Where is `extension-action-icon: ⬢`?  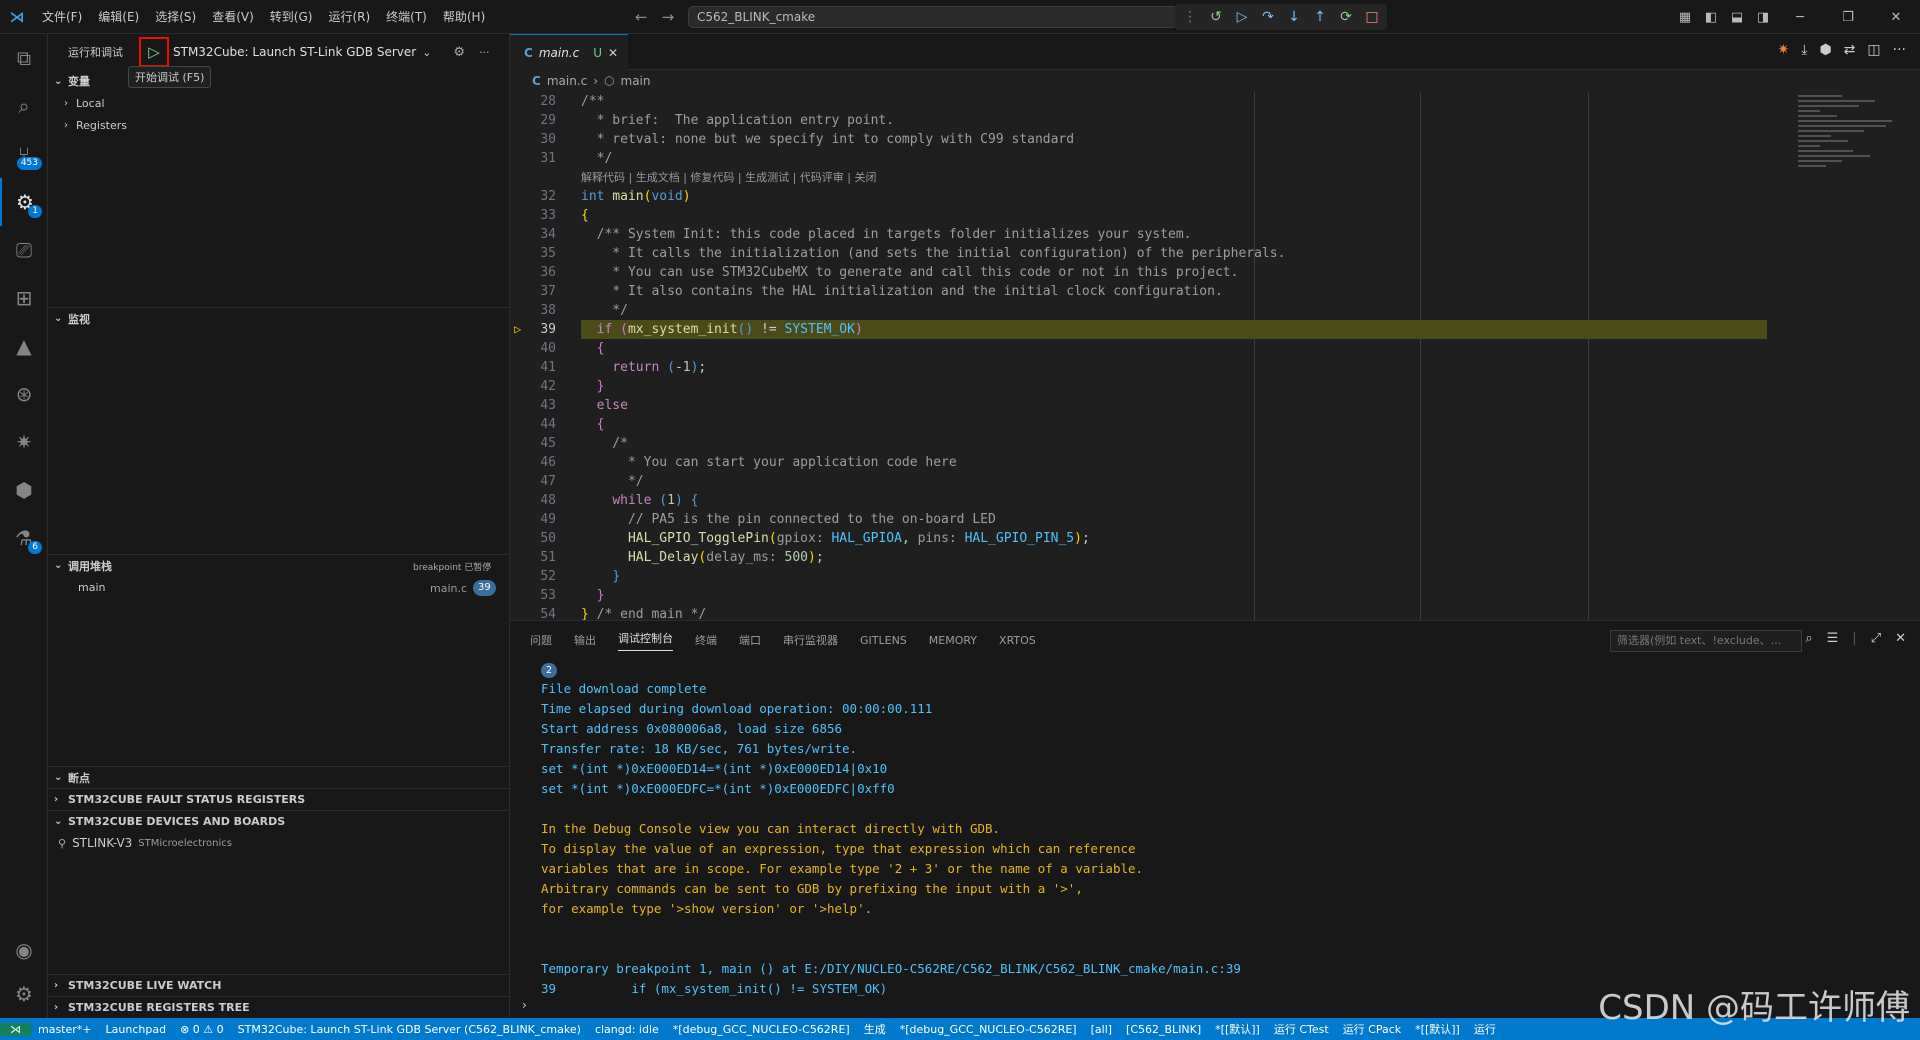 extension-action-icon: ⬢ is located at coordinates (1825, 50).